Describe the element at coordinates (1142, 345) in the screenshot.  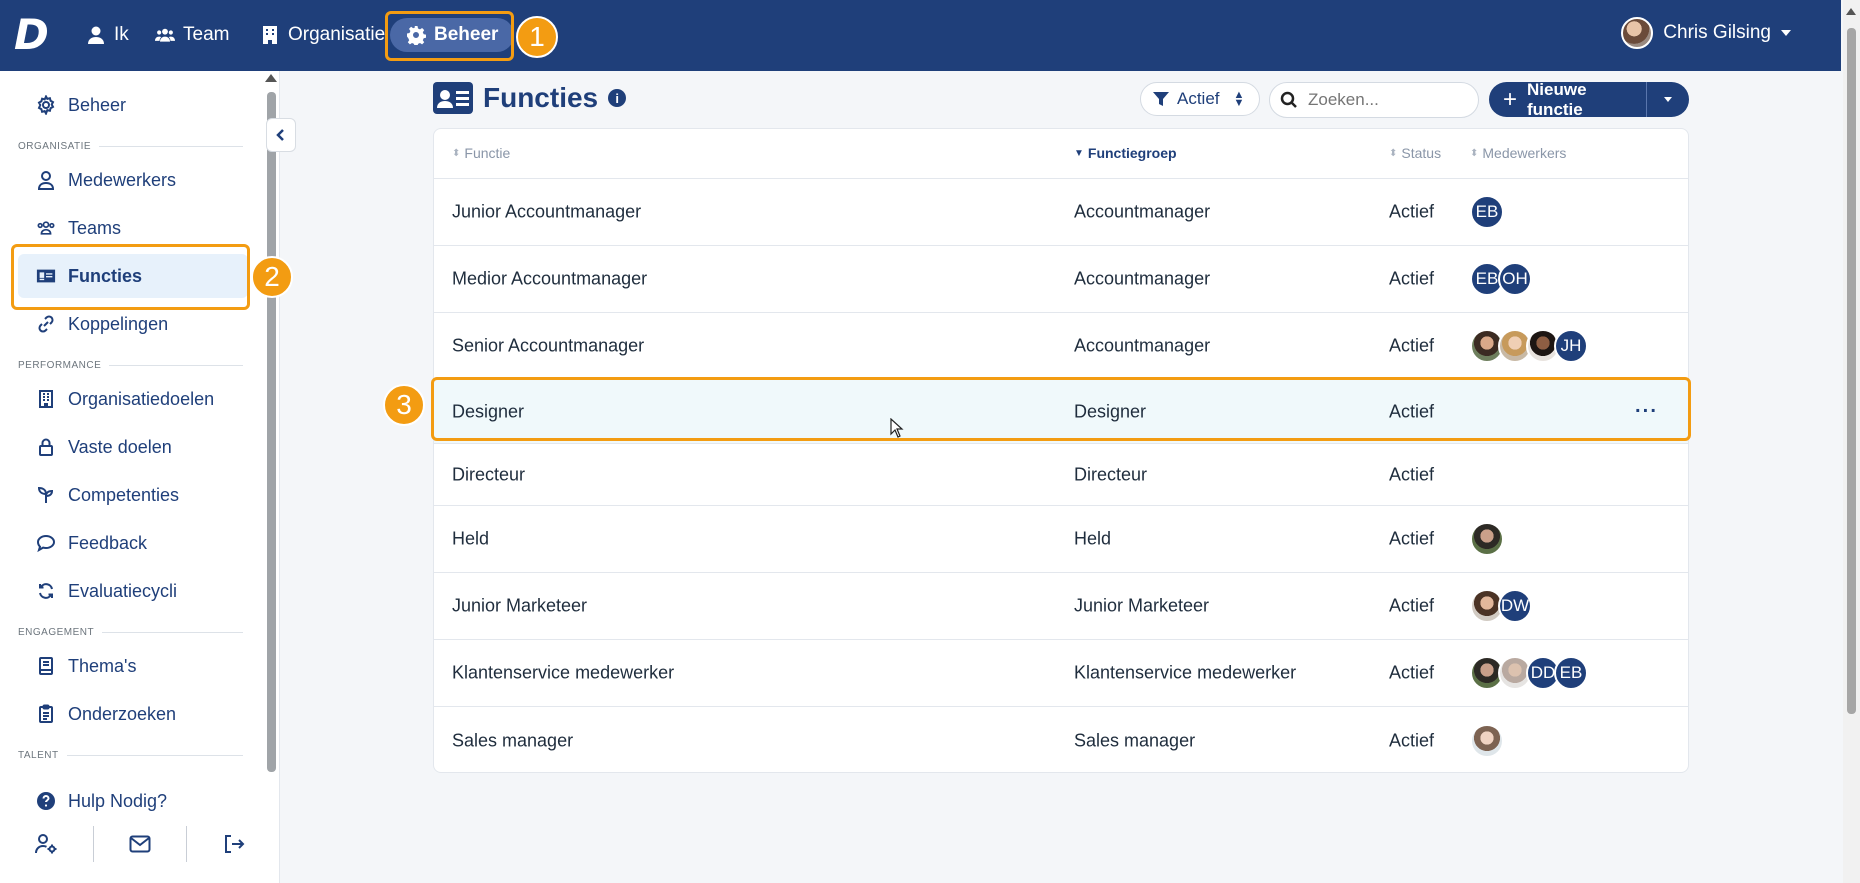
I see `cell-functiegroep: Accountmanager` at that location.